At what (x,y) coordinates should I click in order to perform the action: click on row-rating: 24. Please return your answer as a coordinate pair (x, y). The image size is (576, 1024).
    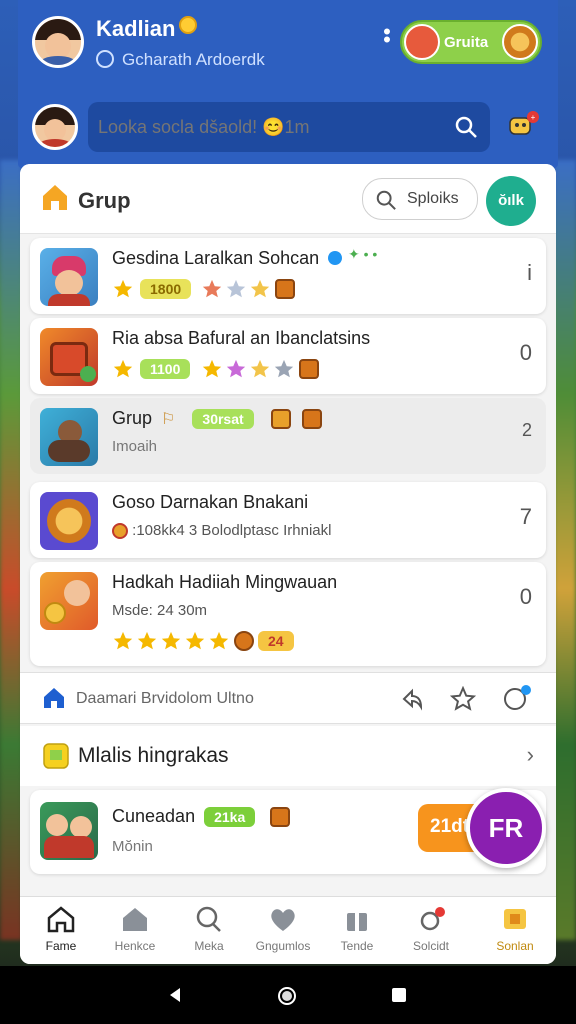
    Looking at the image, I should click on (203, 642).